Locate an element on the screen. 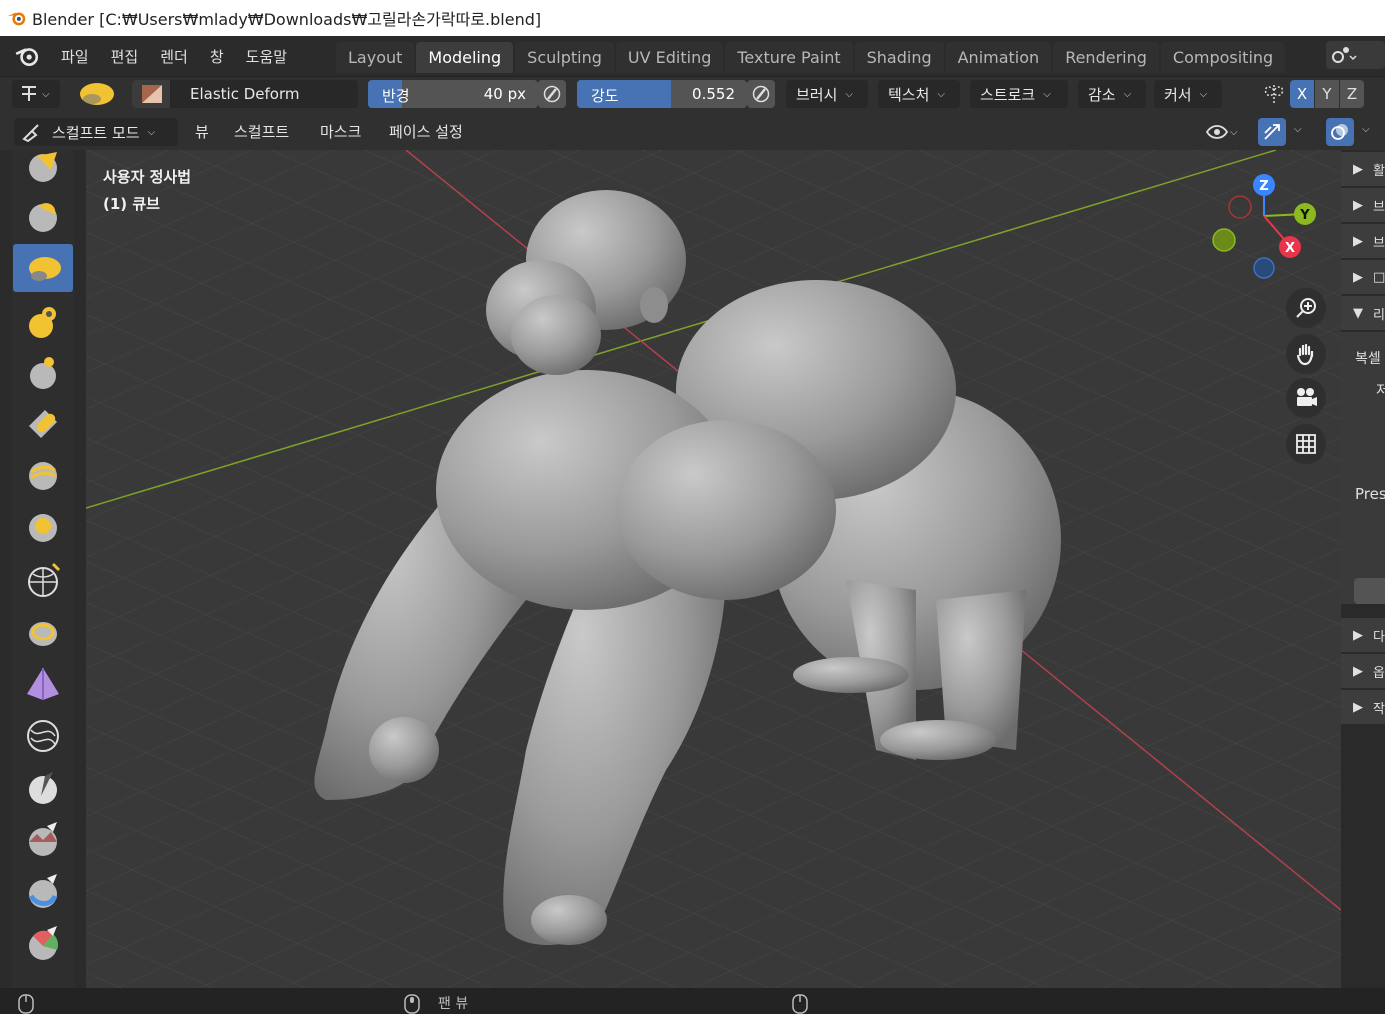 This screenshot has height=1014, width=1385. symmetry-y-toggle: Y is located at coordinates (1327, 94).